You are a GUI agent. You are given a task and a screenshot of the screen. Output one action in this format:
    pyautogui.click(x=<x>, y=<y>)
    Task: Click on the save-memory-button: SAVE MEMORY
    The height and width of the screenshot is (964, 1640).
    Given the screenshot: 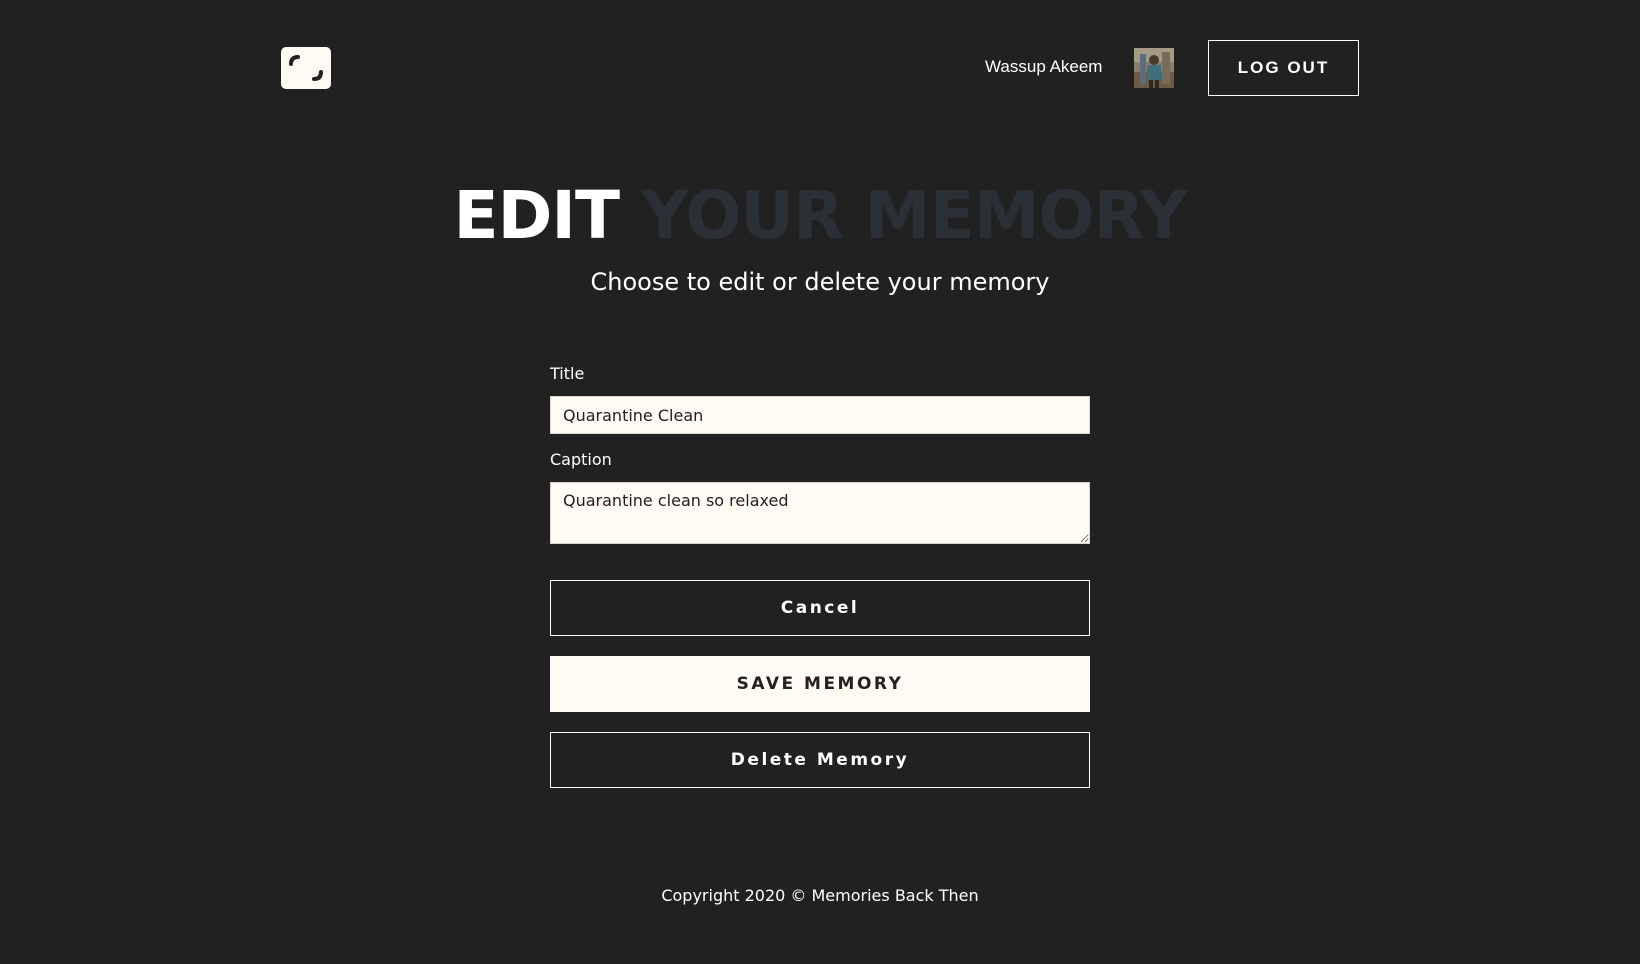 What is the action you would take?
    pyautogui.click(x=820, y=684)
    